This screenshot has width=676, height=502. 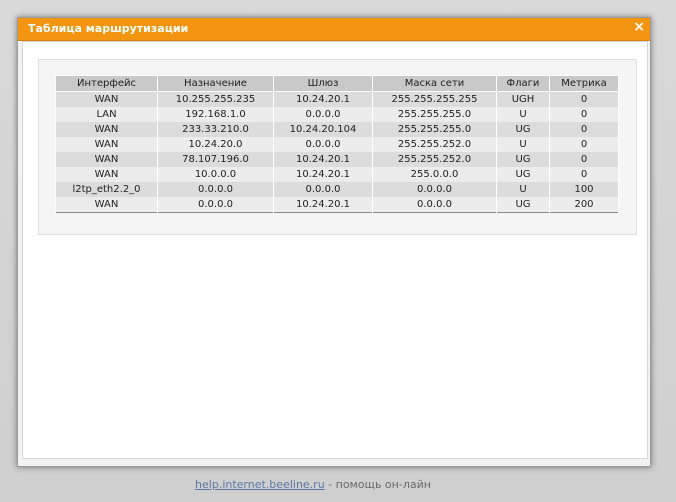 I want to click on table-row: WAN 0.0.0.0 10.24.20.1 0.0.0.0 UG 200, so click(x=337, y=205).